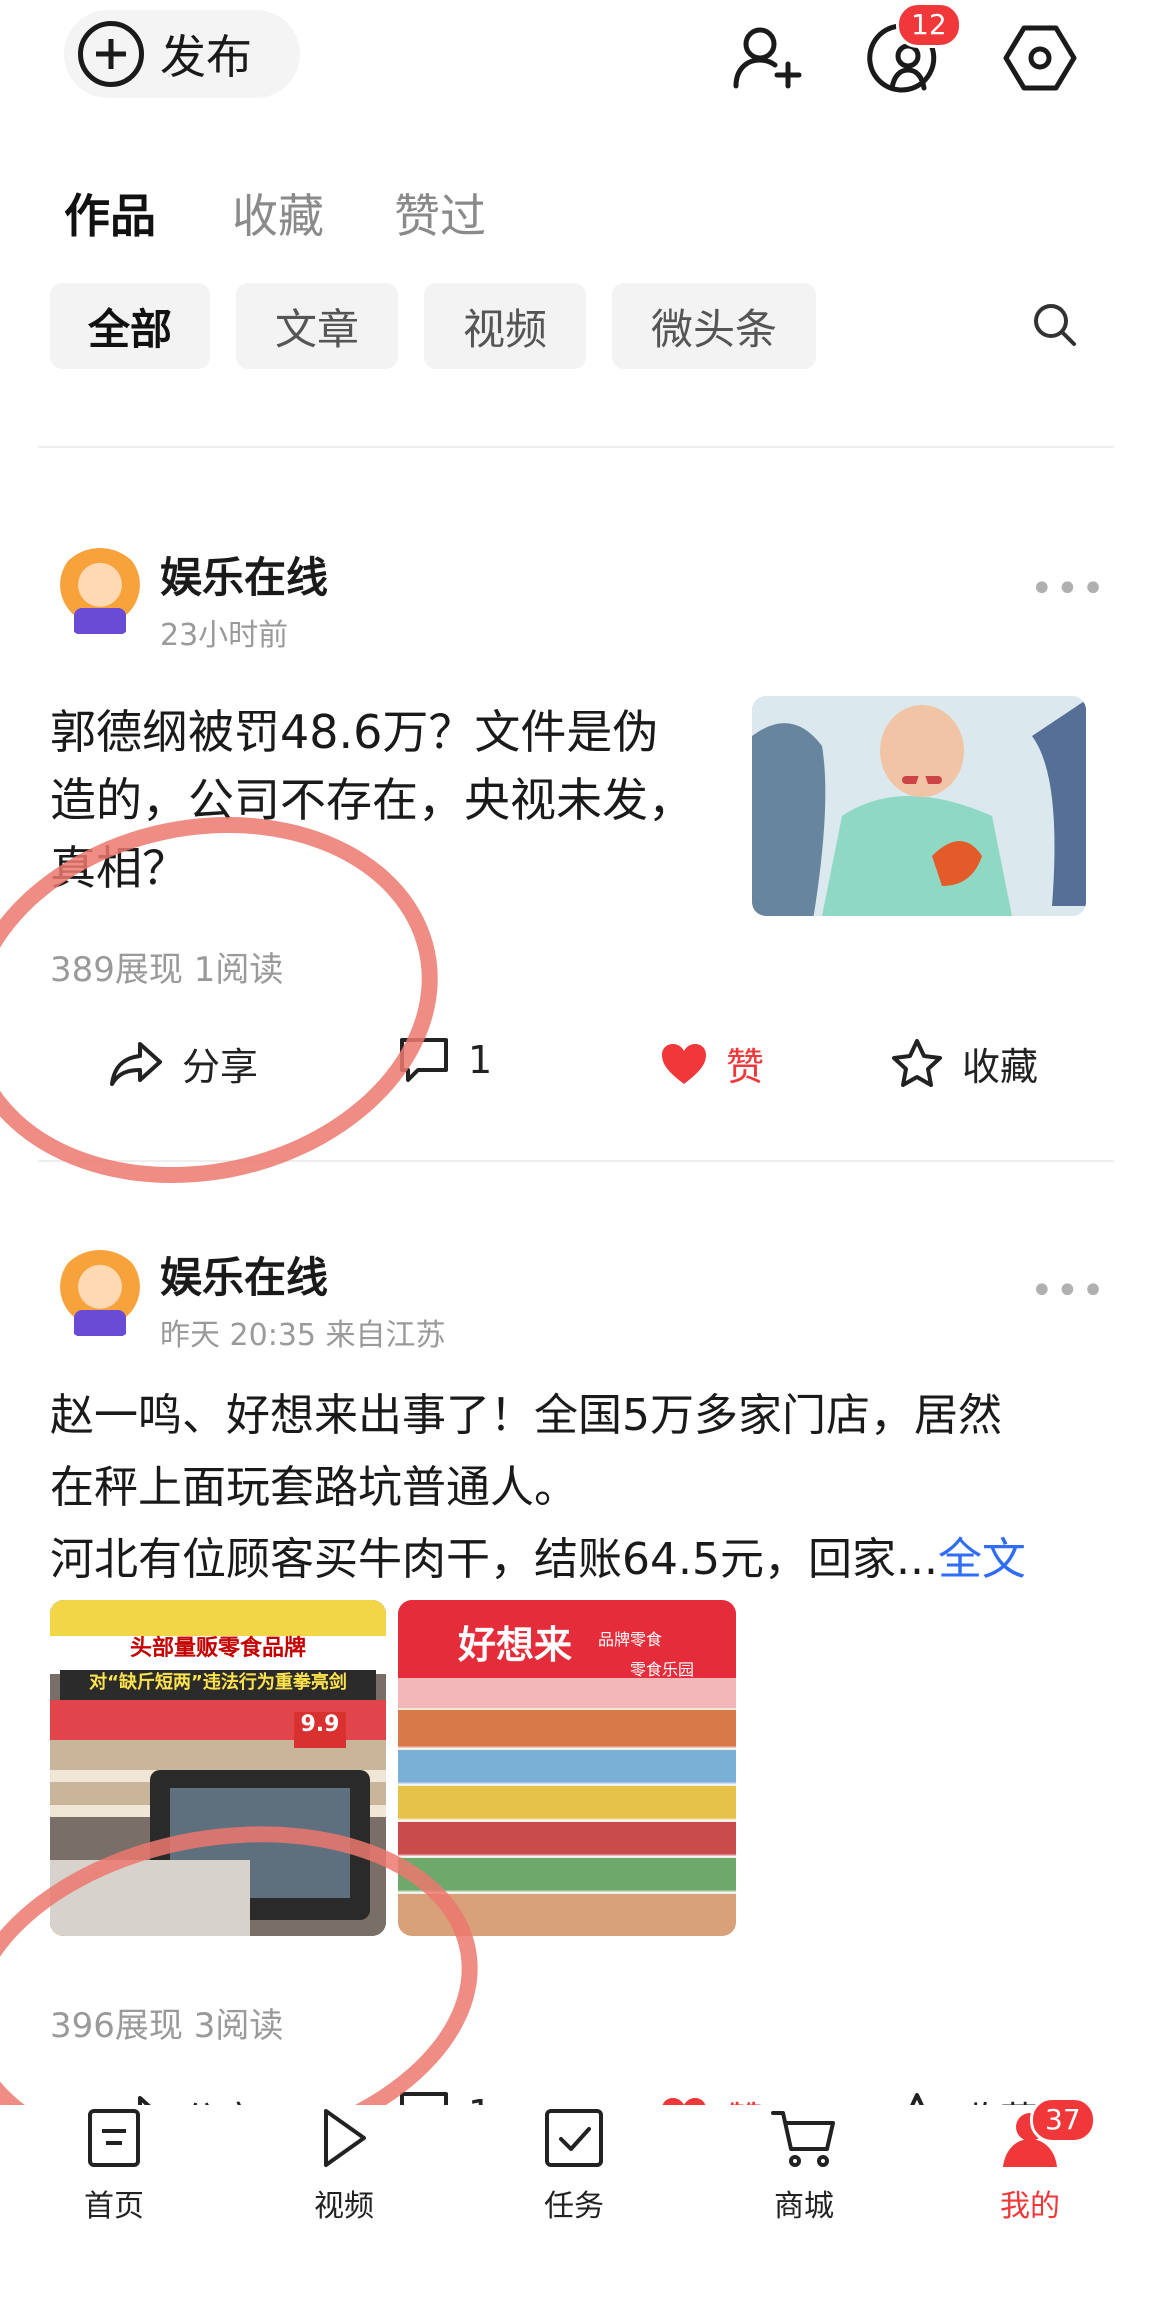  I want to click on filter-all: 全部, so click(130, 326).